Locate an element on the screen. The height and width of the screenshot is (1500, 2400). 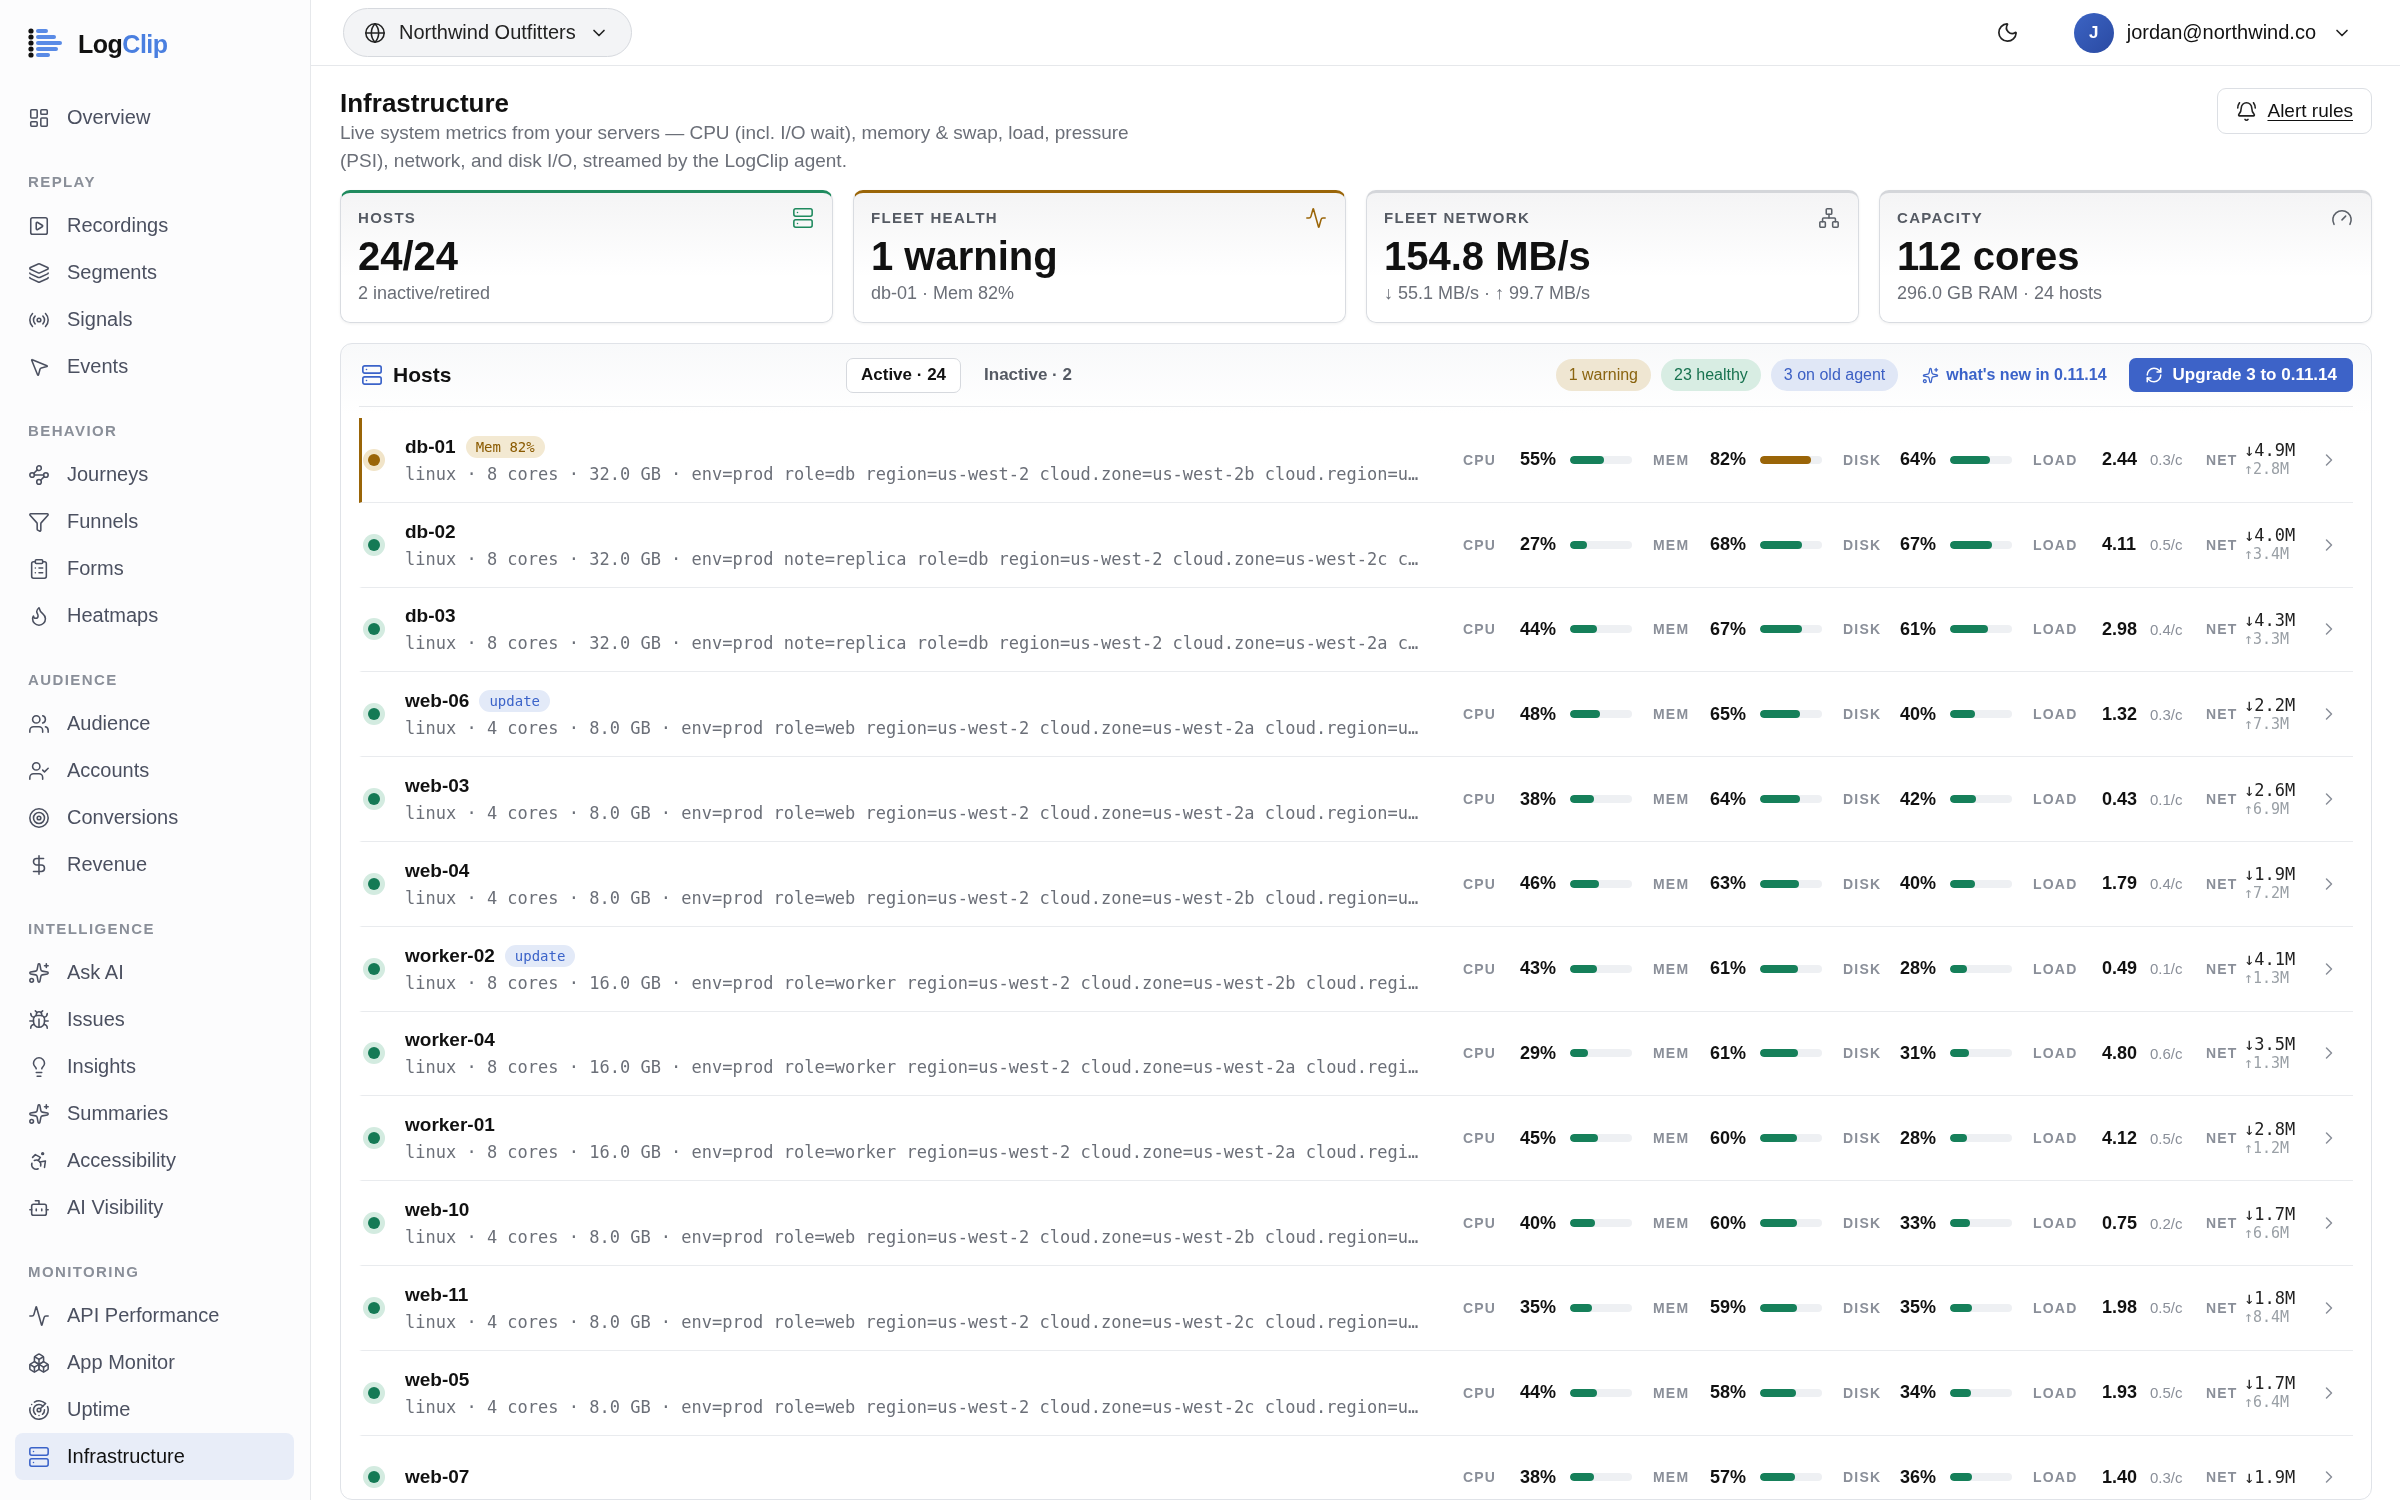
alert-rules-button: Alert rules is located at coordinates (2294, 111).